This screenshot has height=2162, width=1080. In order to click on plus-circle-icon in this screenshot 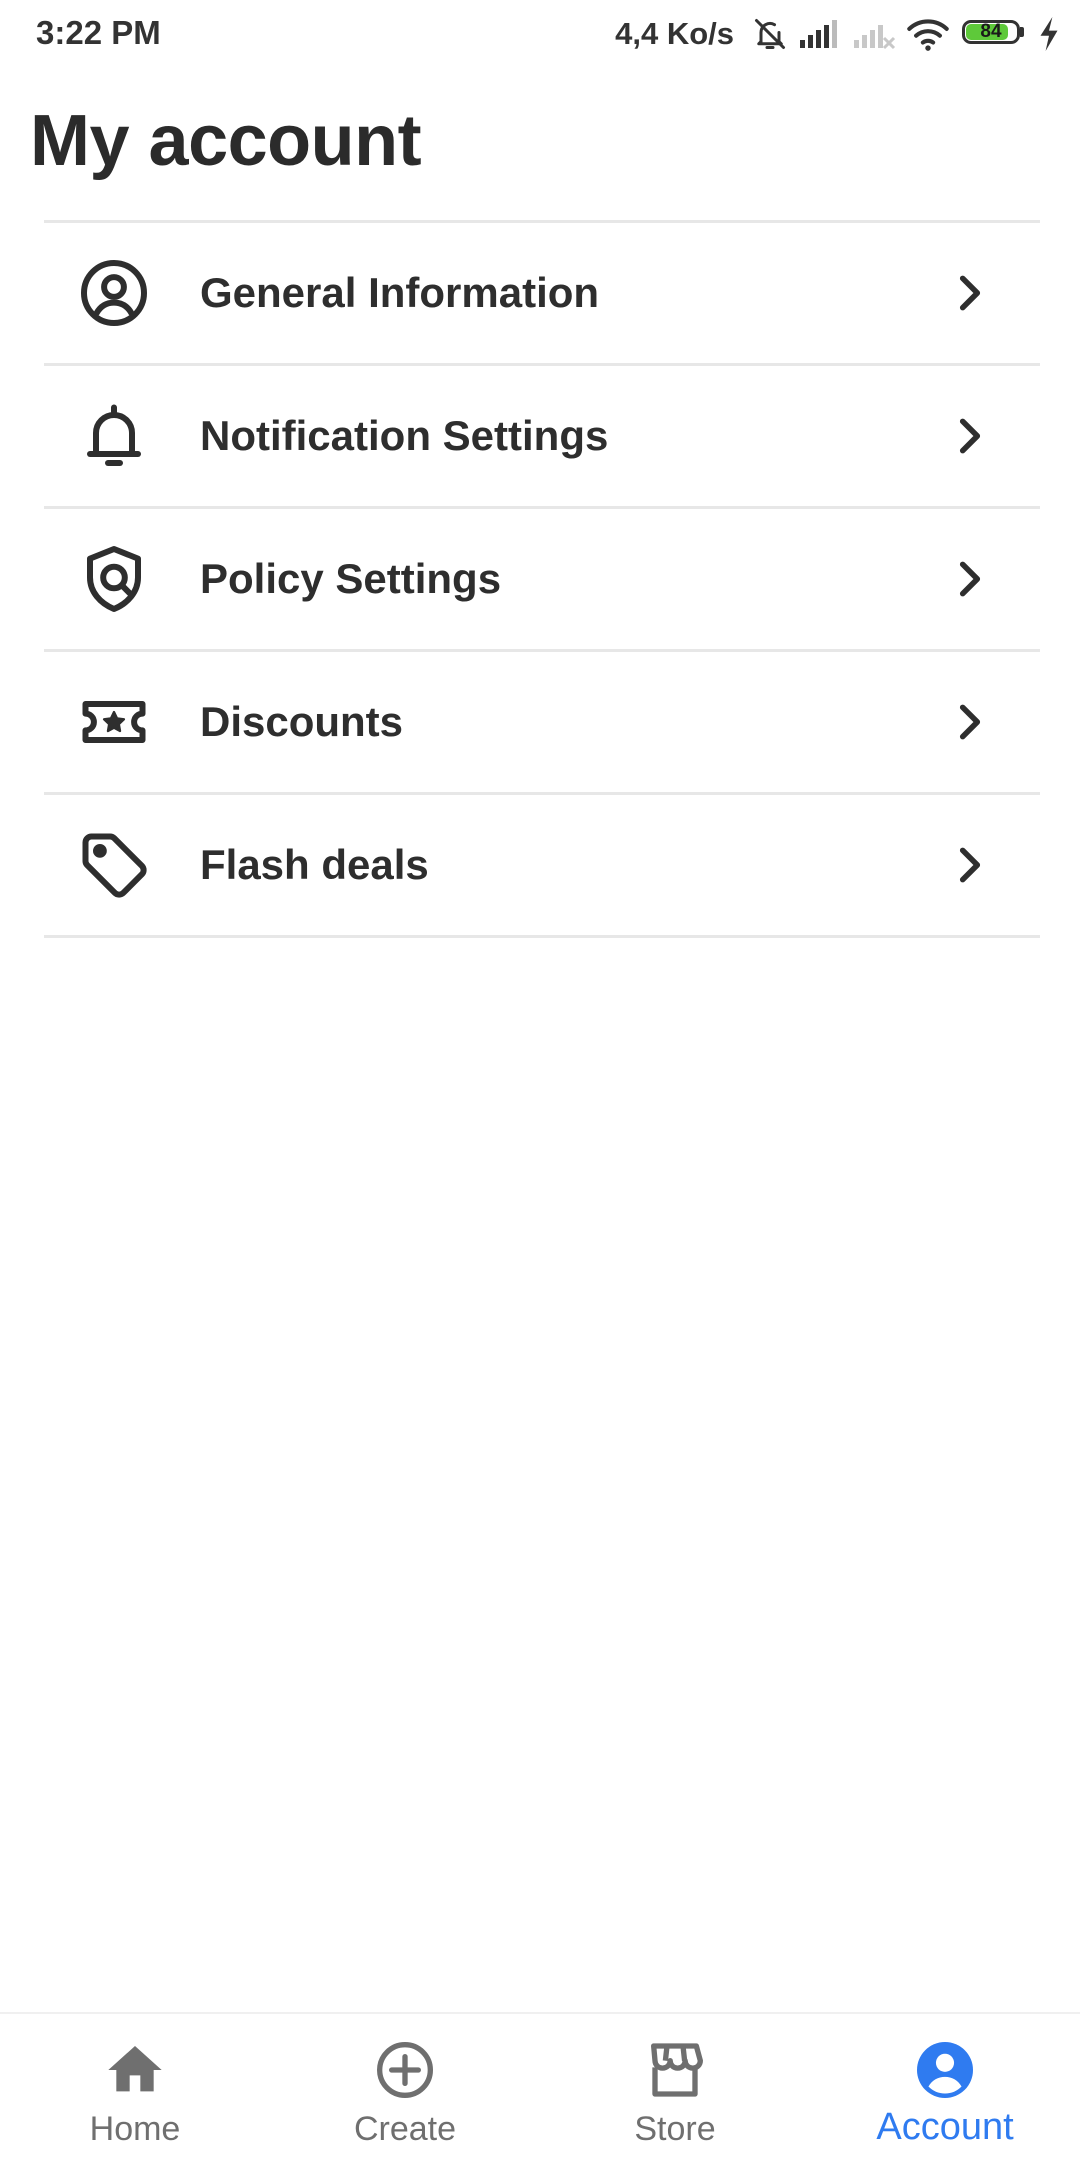, I will do `click(405, 2070)`.